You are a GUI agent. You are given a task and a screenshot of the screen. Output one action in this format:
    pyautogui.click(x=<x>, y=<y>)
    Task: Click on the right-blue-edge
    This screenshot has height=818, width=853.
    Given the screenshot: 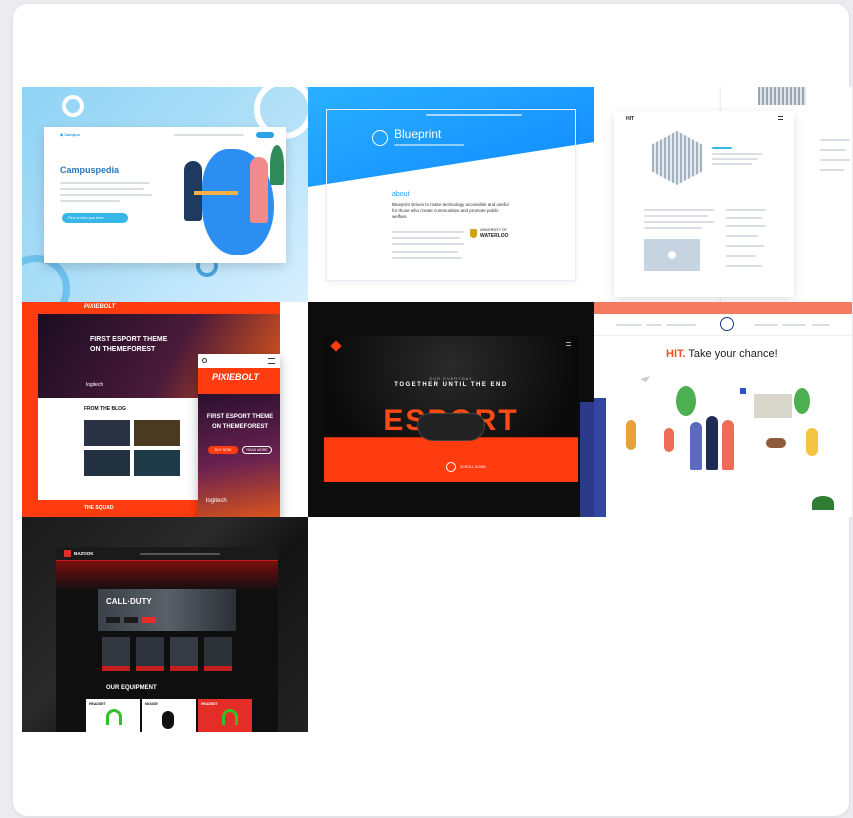 What is the action you would take?
    pyautogui.click(x=587, y=459)
    